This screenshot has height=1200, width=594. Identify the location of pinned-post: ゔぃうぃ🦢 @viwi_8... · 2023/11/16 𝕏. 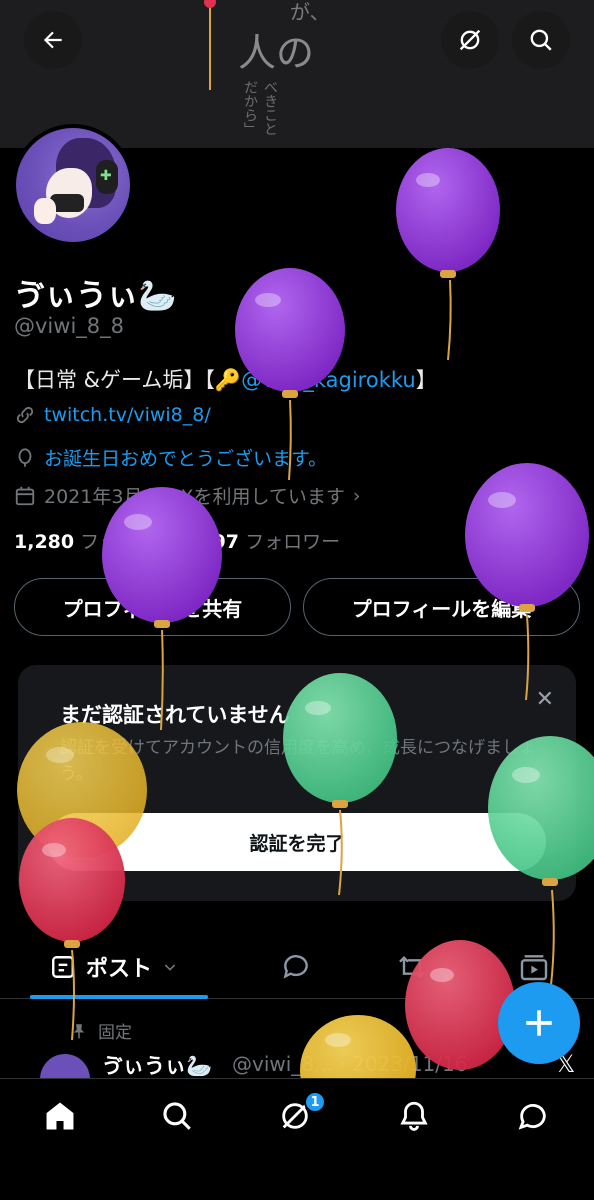
(297, 1063).